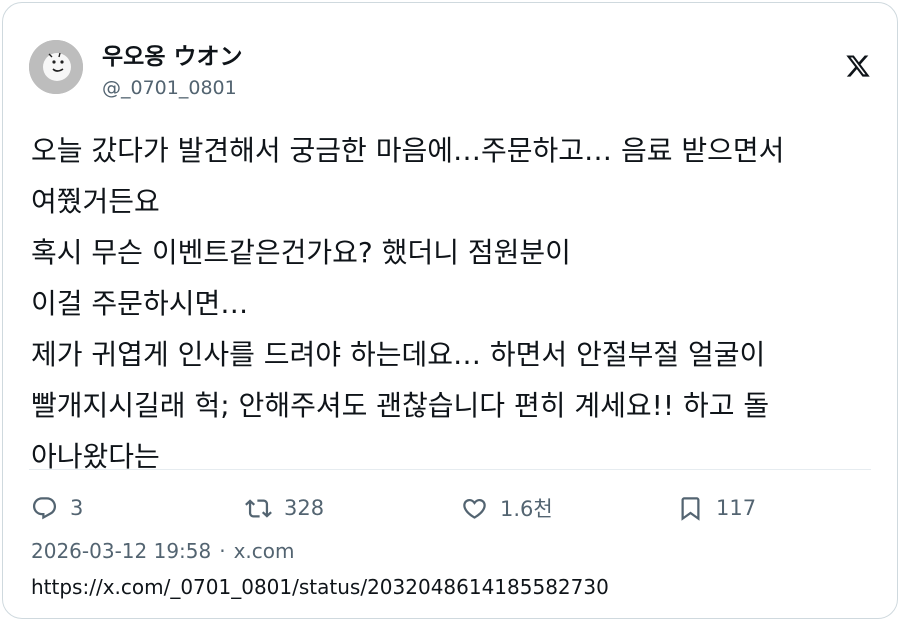 The image size is (900, 621). Describe the element at coordinates (169, 88) in the screenshot. I see `author-handle: @_0701_0801` at that location.